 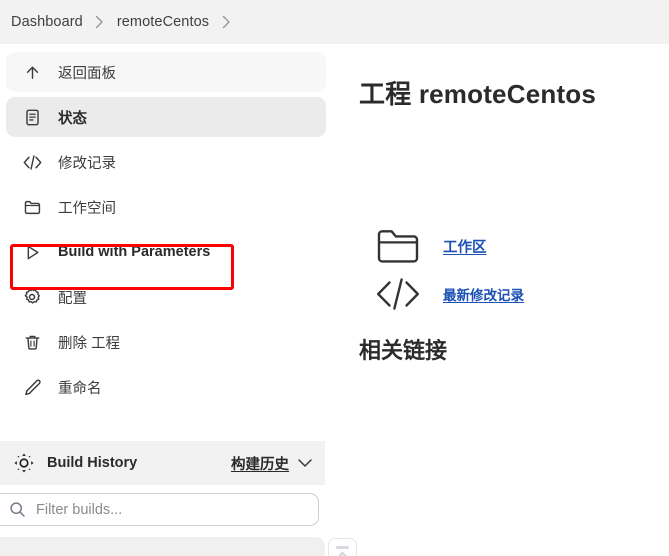 I want to click on main-content: 工程 remoteCentos, so click(x=514, y=81).